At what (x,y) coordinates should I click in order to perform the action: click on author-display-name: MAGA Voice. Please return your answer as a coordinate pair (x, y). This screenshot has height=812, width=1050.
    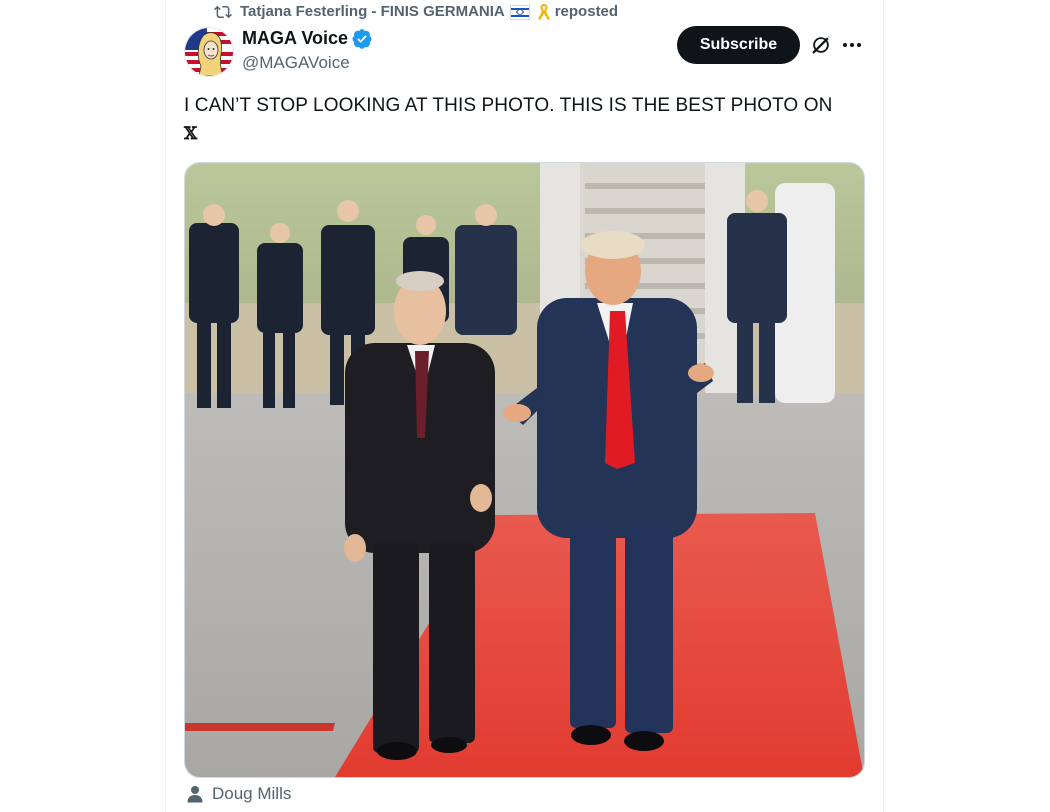
    Looking at the image, I should click on (295, 38).